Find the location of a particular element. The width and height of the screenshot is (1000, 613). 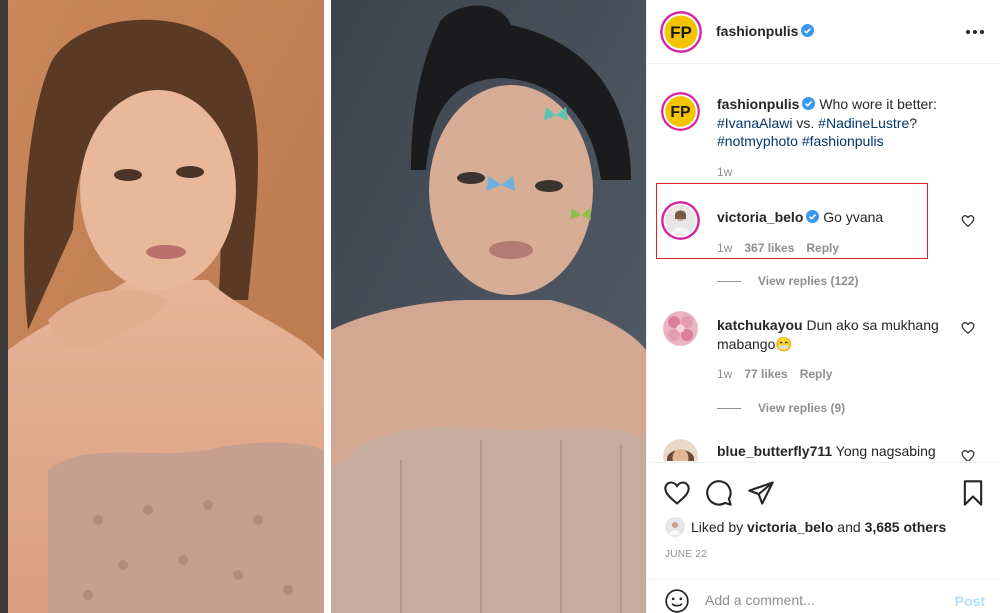

comment-text: katchukayou Dun ako sa mukhang mabango😁 is located at coordinates (837, 334).